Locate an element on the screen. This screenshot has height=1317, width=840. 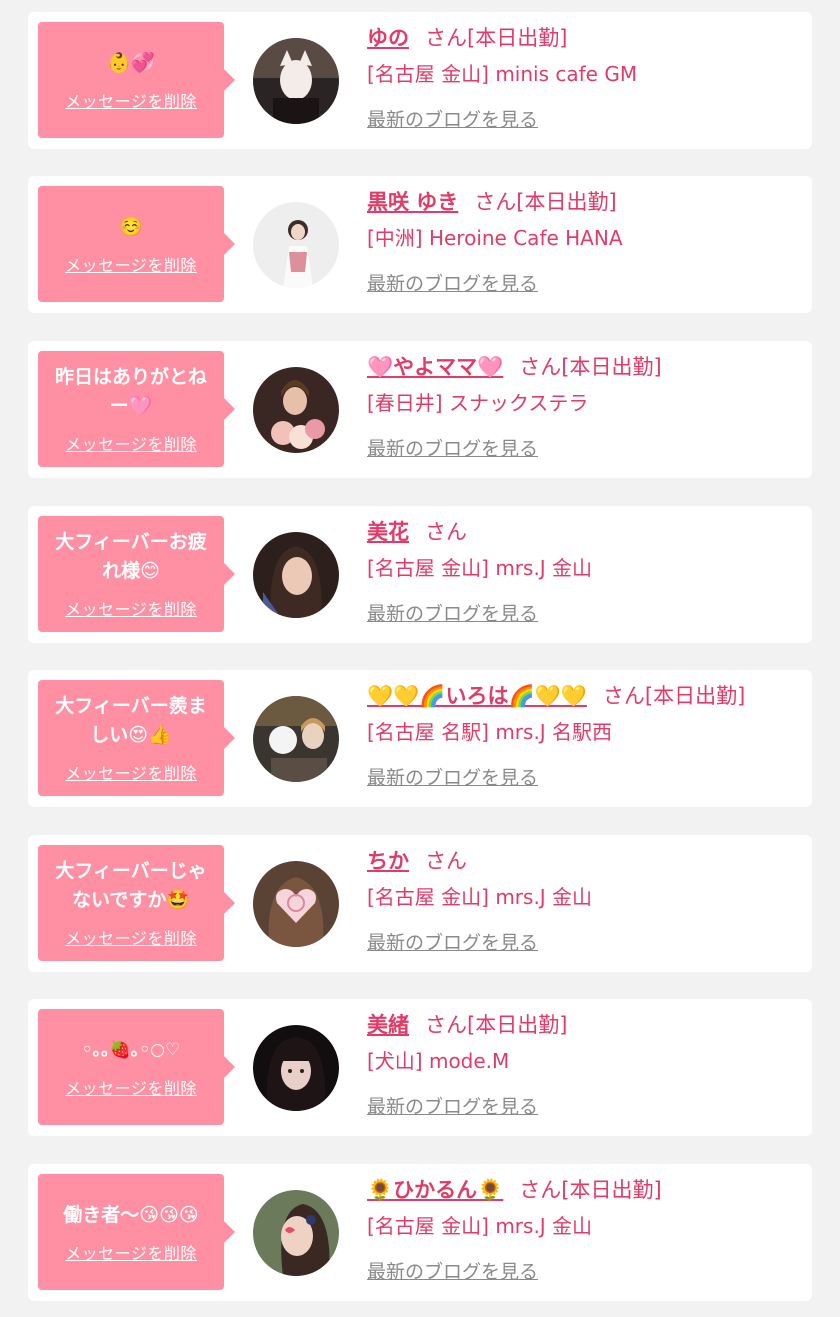
shop-label: [名古屋 金山] minis cafe GM is located at coordinates (502, 74).